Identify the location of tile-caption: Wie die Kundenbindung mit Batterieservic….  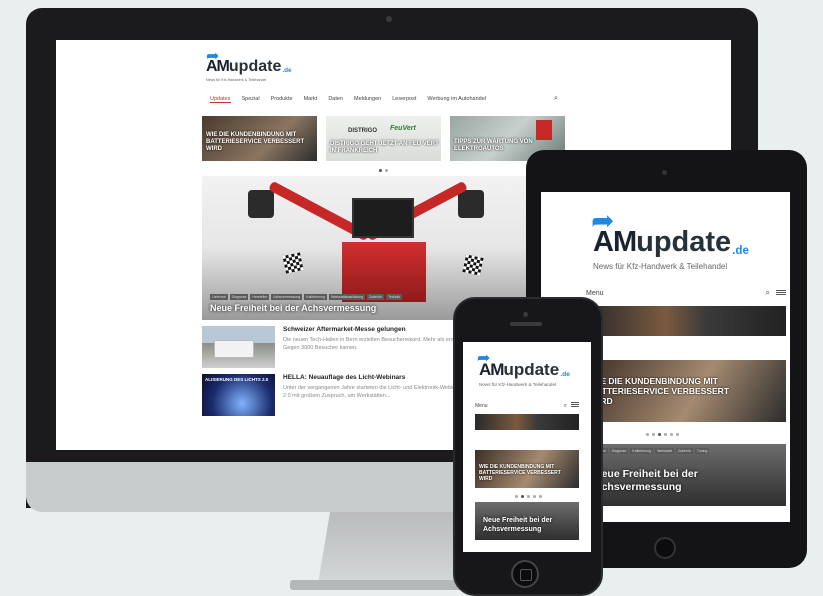
(255, 142).